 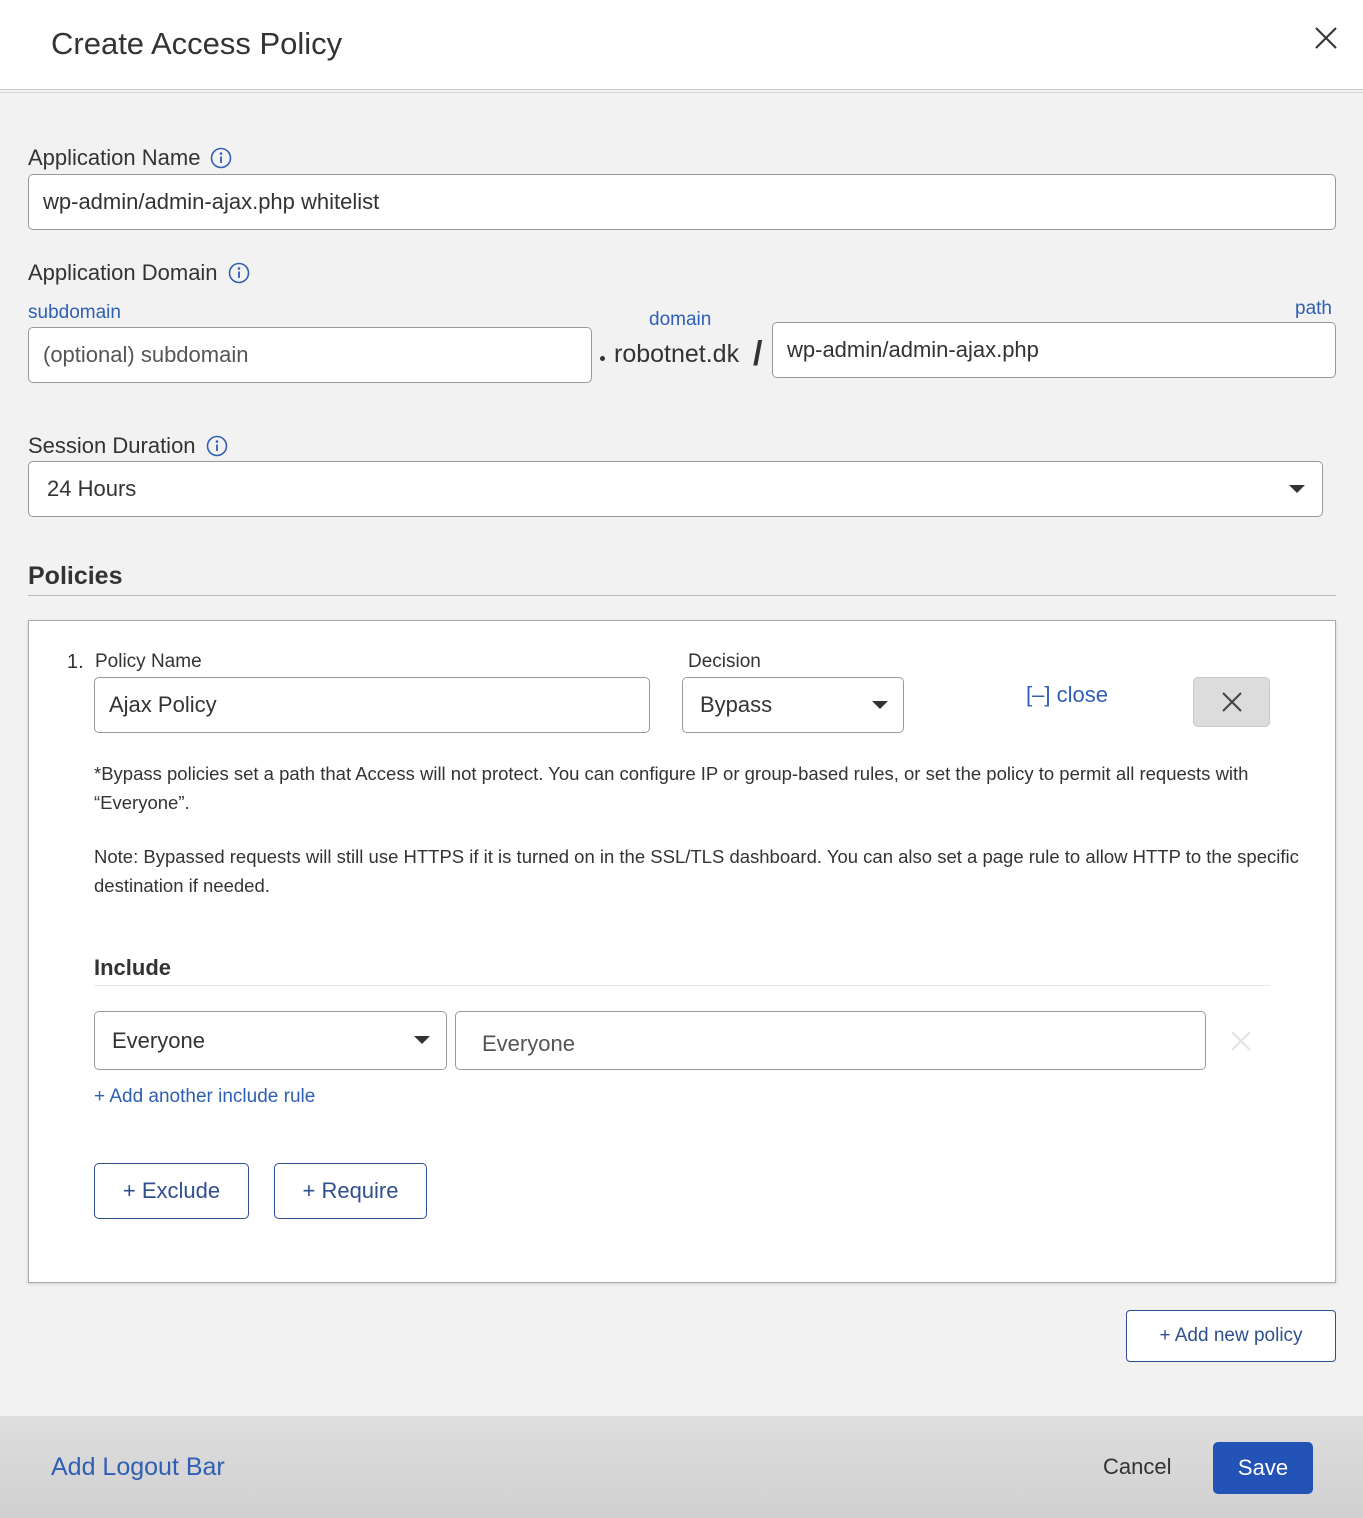 I want to click on path-label: path, so click(x=1313, y=308).